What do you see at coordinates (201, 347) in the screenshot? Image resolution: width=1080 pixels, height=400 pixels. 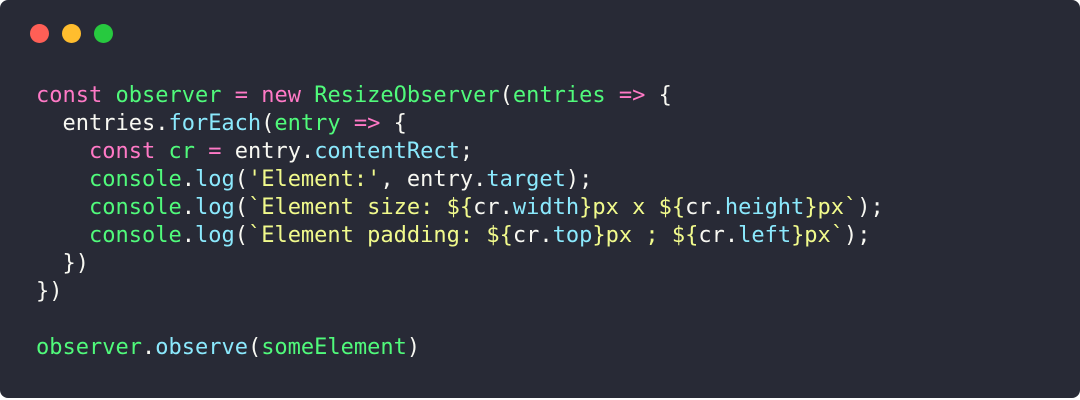 I see `code-token-property: observe` at bounding box center [201, 347].